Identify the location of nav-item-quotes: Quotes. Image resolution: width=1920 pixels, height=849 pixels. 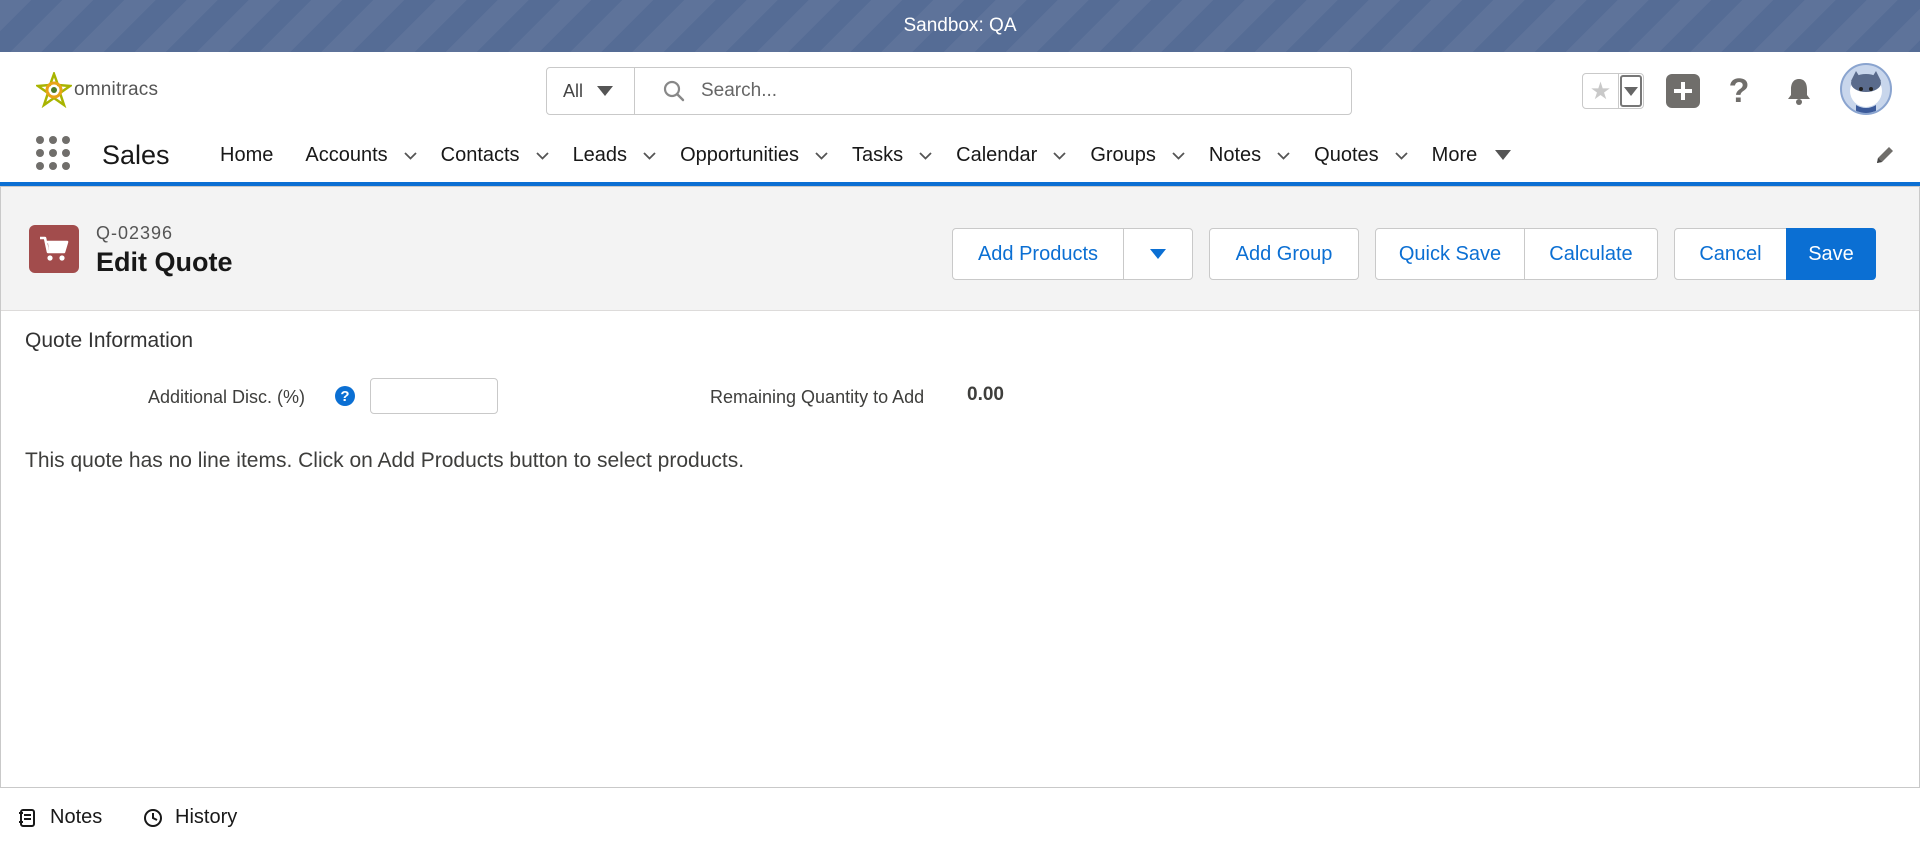
(1372, 155).